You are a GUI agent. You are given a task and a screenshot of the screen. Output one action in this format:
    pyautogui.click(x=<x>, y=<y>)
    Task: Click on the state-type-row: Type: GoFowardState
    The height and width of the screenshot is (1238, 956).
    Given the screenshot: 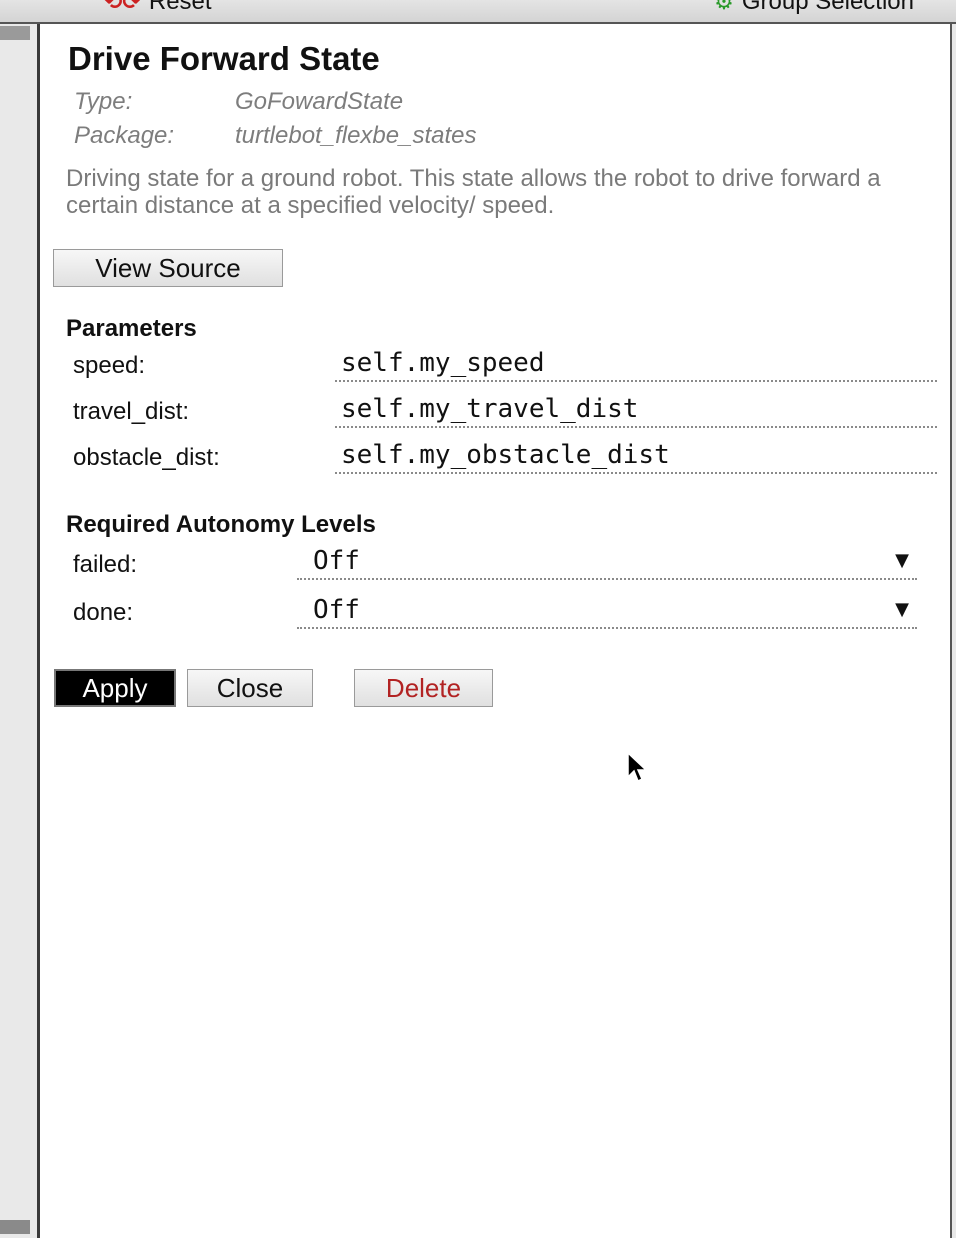 What is the action you would take?
    pyautogui.click(x=238, y=102)
    